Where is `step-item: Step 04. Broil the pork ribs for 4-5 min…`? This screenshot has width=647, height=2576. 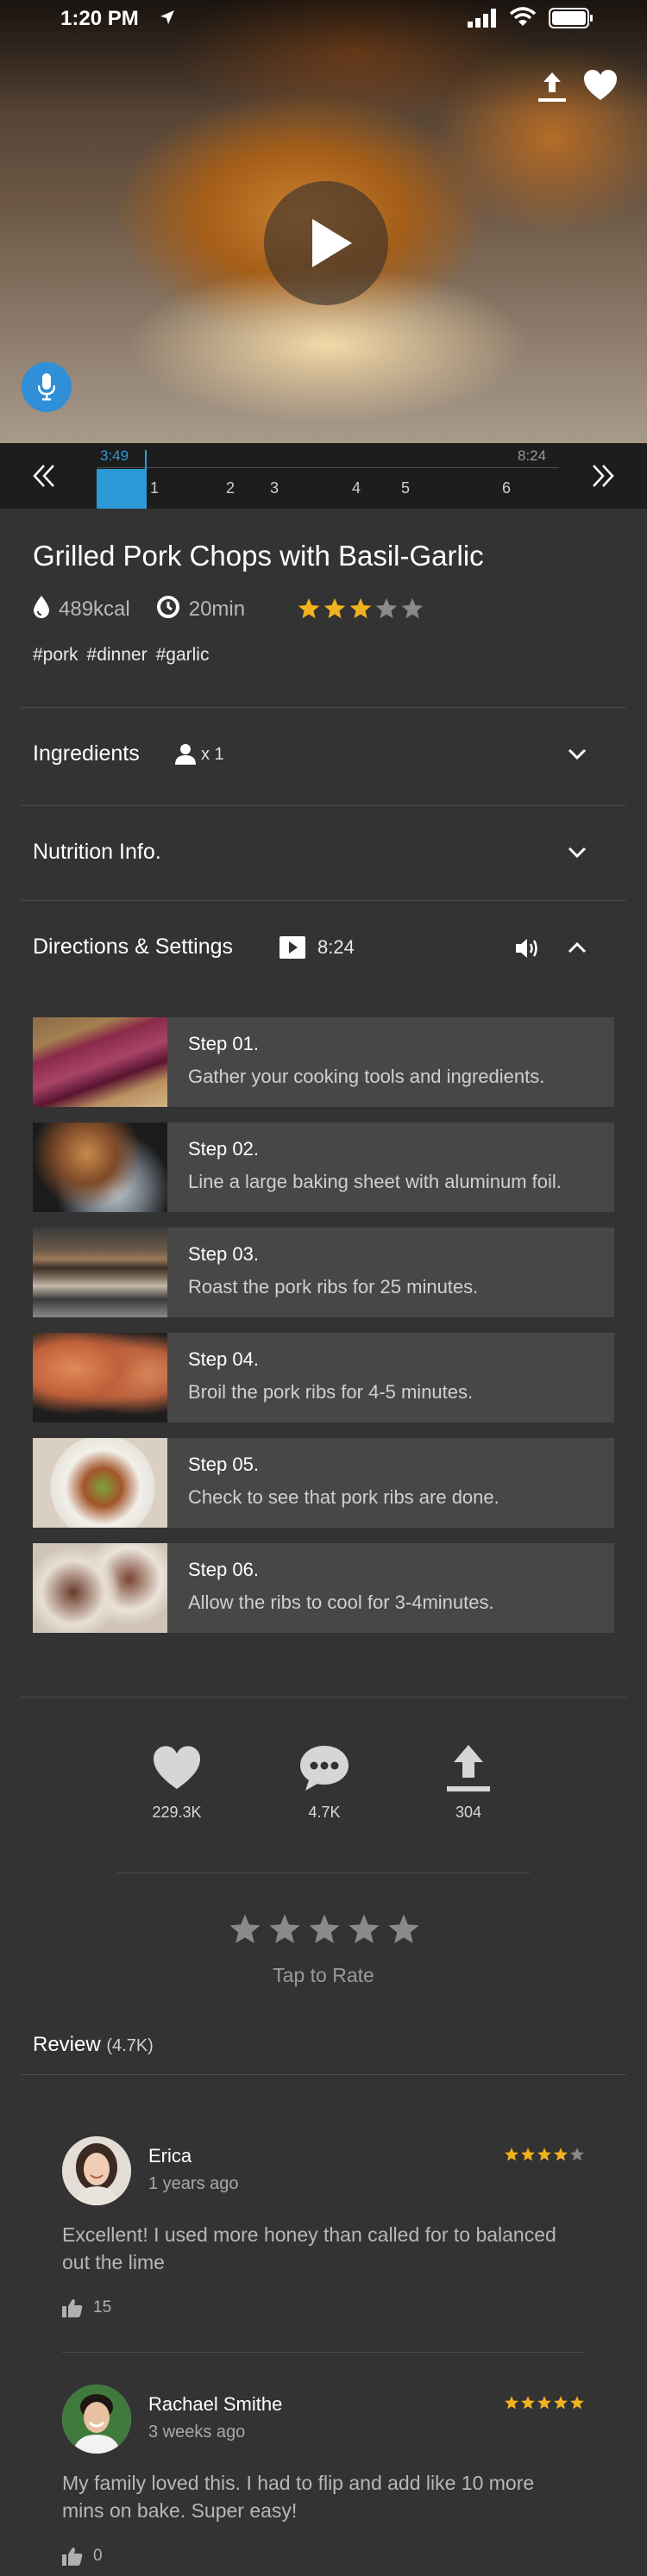
step-item: Step 04. Broil the pork ribs for 4-5 min… is located at coordinates (323, 1378).